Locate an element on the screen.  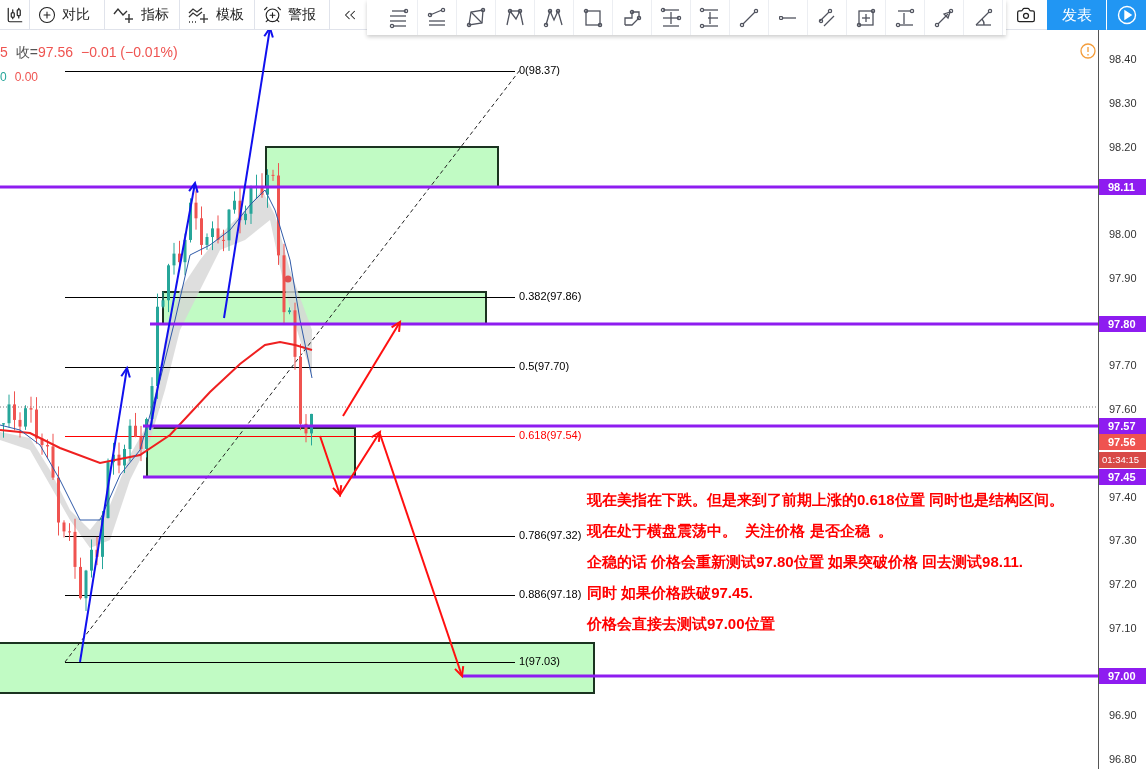
fibonacci-level-label: 0(98.37) is located at coordinates (539, 70).